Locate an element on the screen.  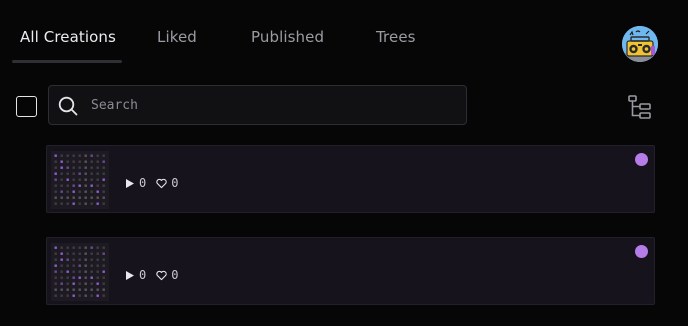
tab-trees: Trees is located at coordinates (396, 37).